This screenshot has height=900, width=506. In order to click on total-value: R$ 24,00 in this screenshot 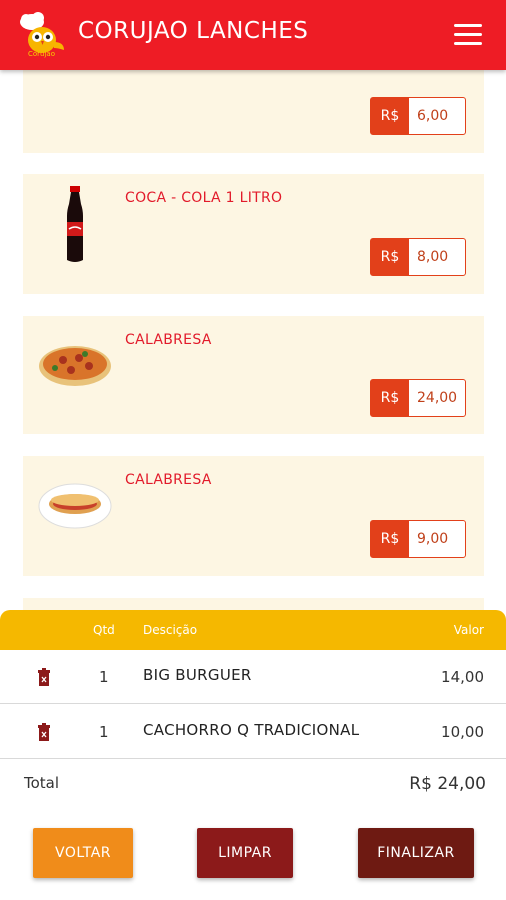, I will do `click(447, 784)`.